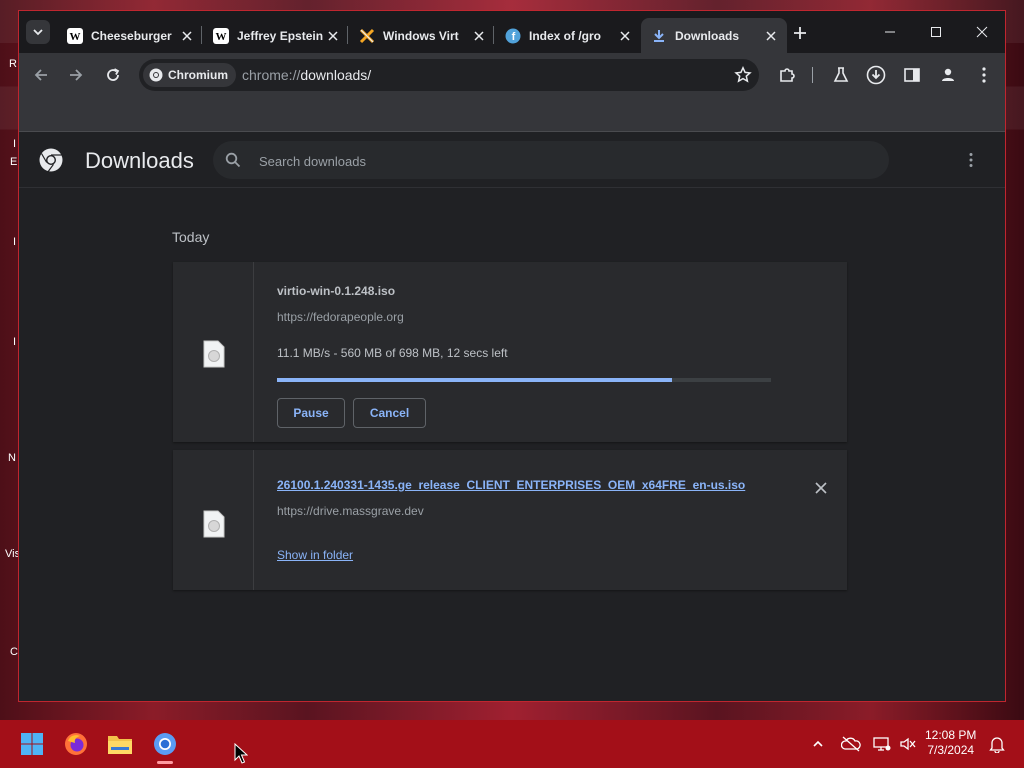 Image resolution: width=1024 pixels, height=768 pixels. Describe the element at coordinates (951, 750) in the screenshot. I see `clock-date: 7/3/2024` at that location.